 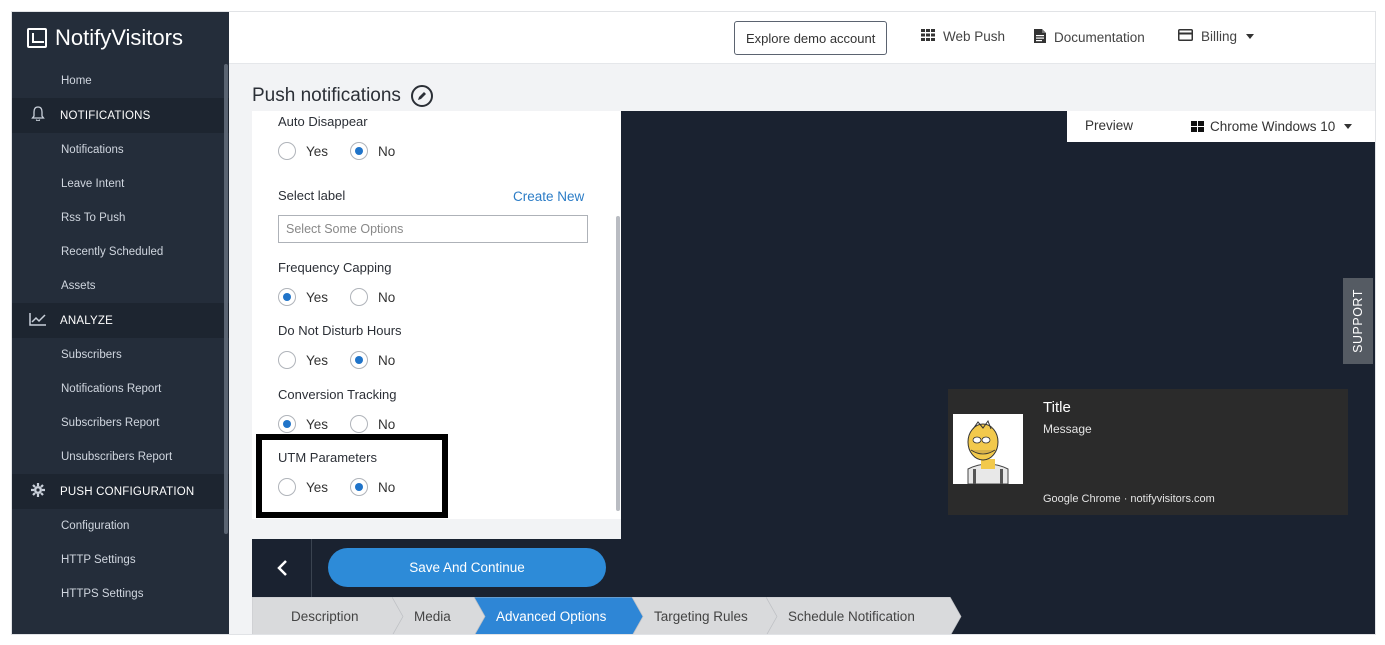 I want to click on dnd-hours-no-radio, so click(x=359, y=360).